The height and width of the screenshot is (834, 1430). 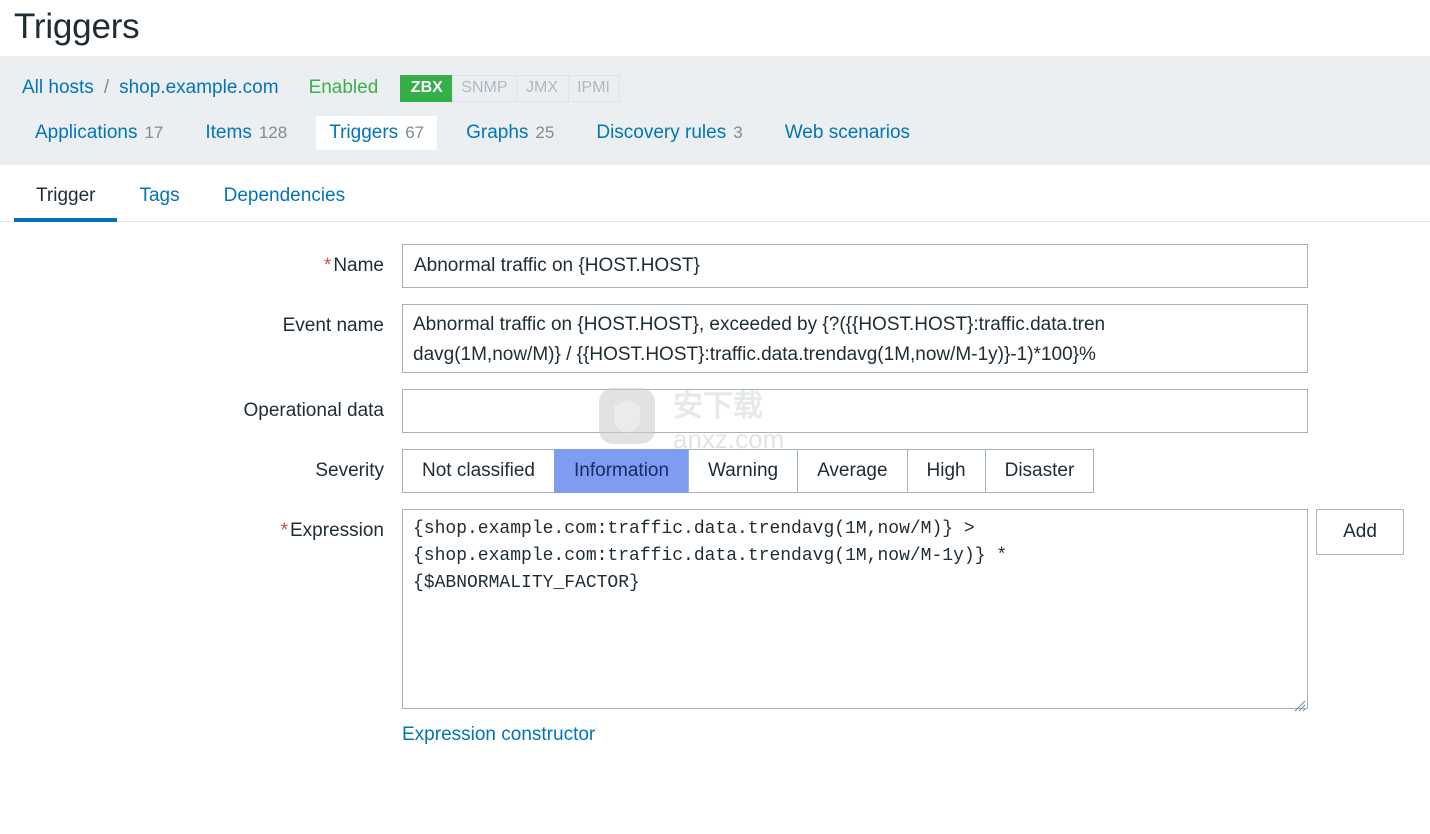 What do you see at coordinates (715, 28) in the screenshot?
I see `page-title-bar: Triggers` at bounding box center [715, 28].